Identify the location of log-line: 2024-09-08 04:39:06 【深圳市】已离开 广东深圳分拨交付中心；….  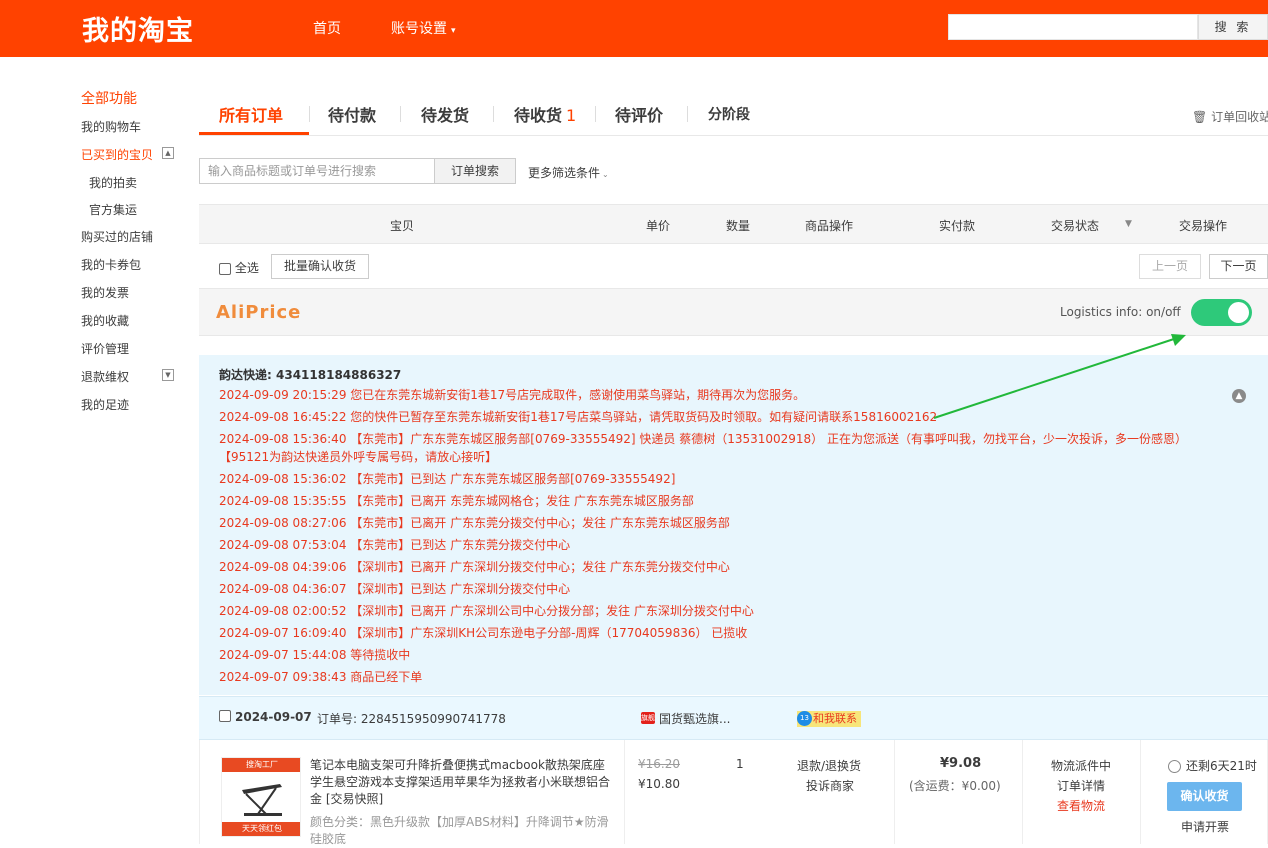
(474, 567).